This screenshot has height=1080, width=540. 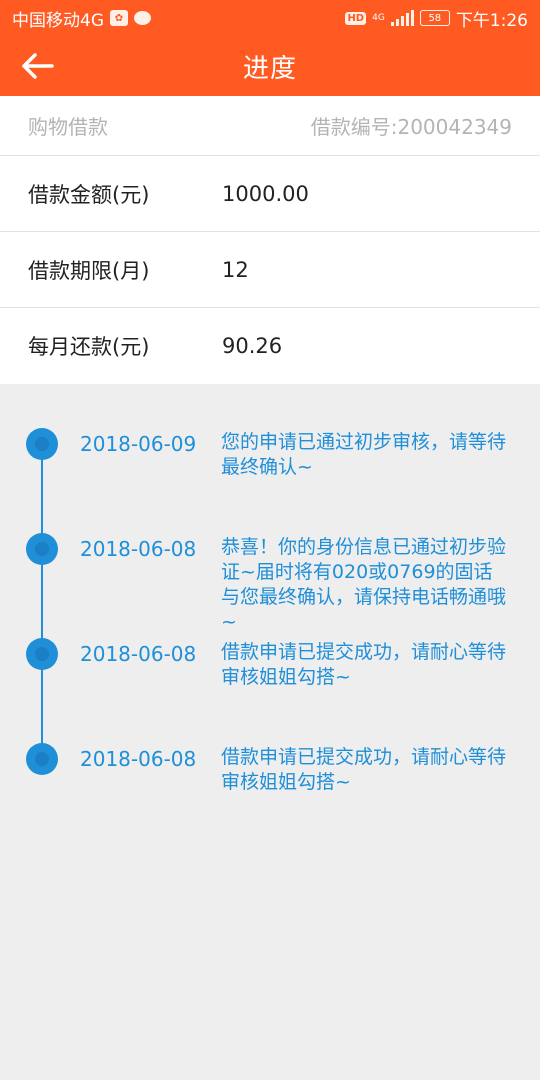 What do you see at coordinates (89, 270) in the screenshot?
I see `loan-term-label: 借款期限(月)` at bounding box center [89, 270].